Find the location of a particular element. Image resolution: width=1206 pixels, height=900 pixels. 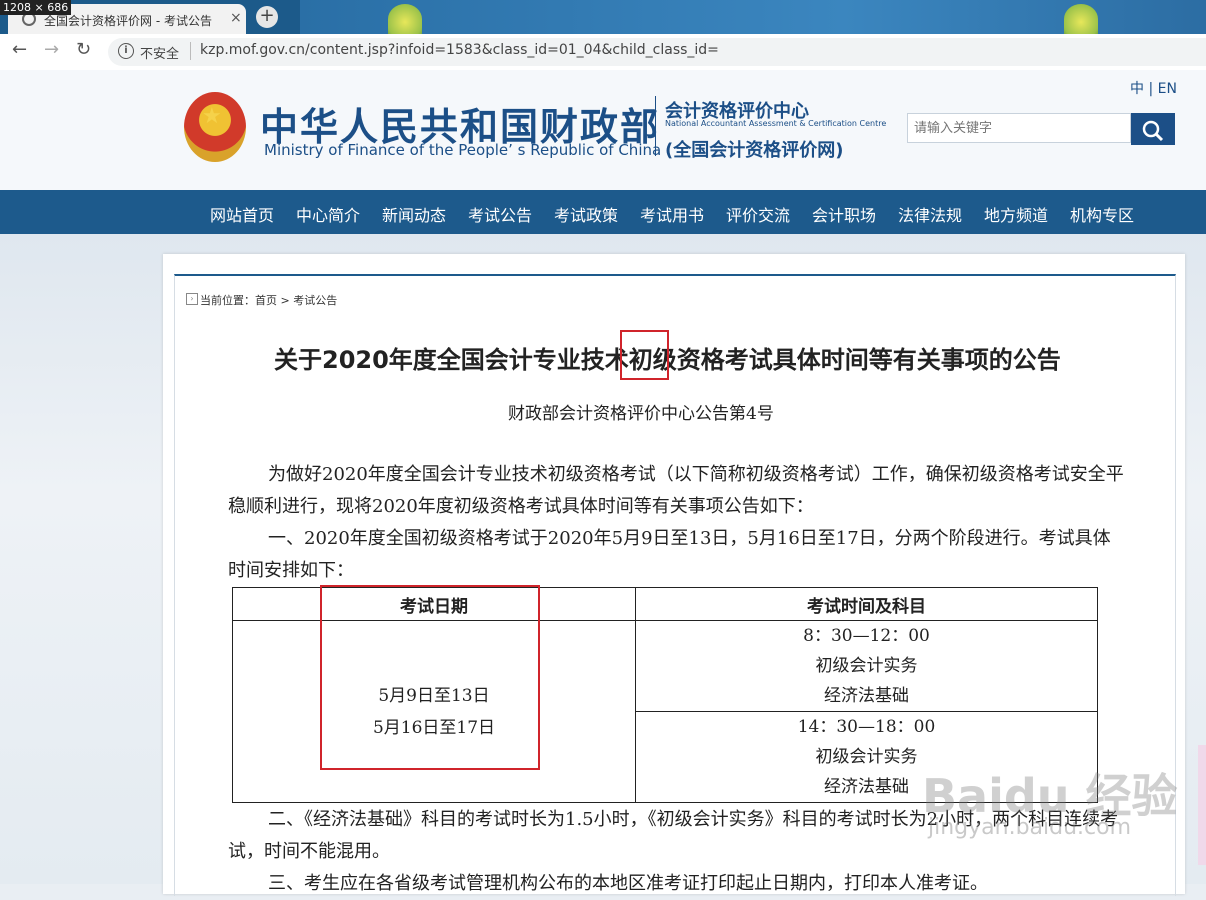

session-time: 8：30—12：00 is located at coordinates (866, 636).